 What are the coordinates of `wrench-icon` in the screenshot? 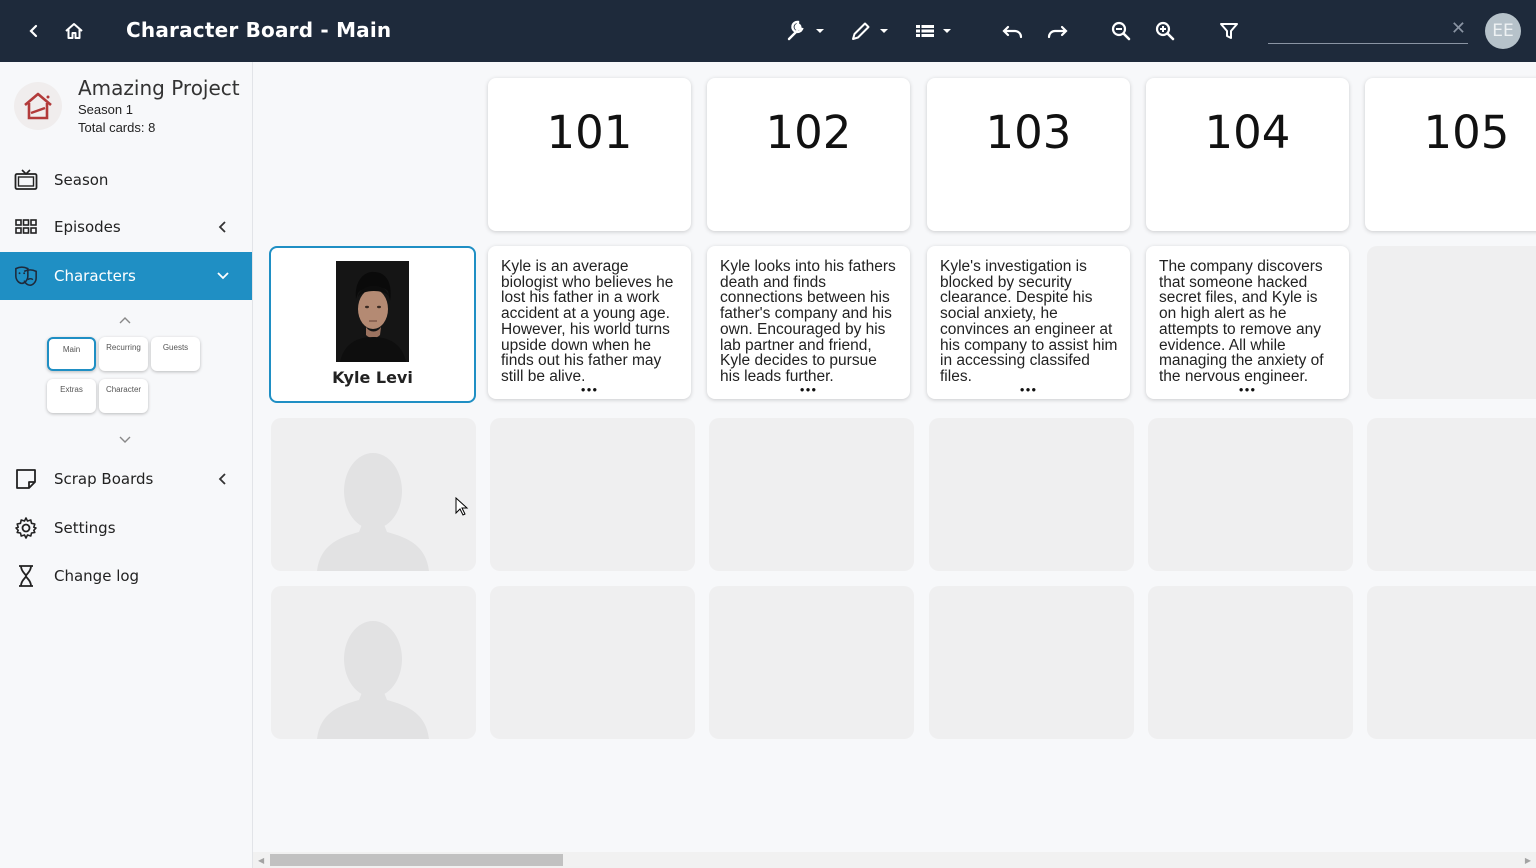 It's located at (795, 30).